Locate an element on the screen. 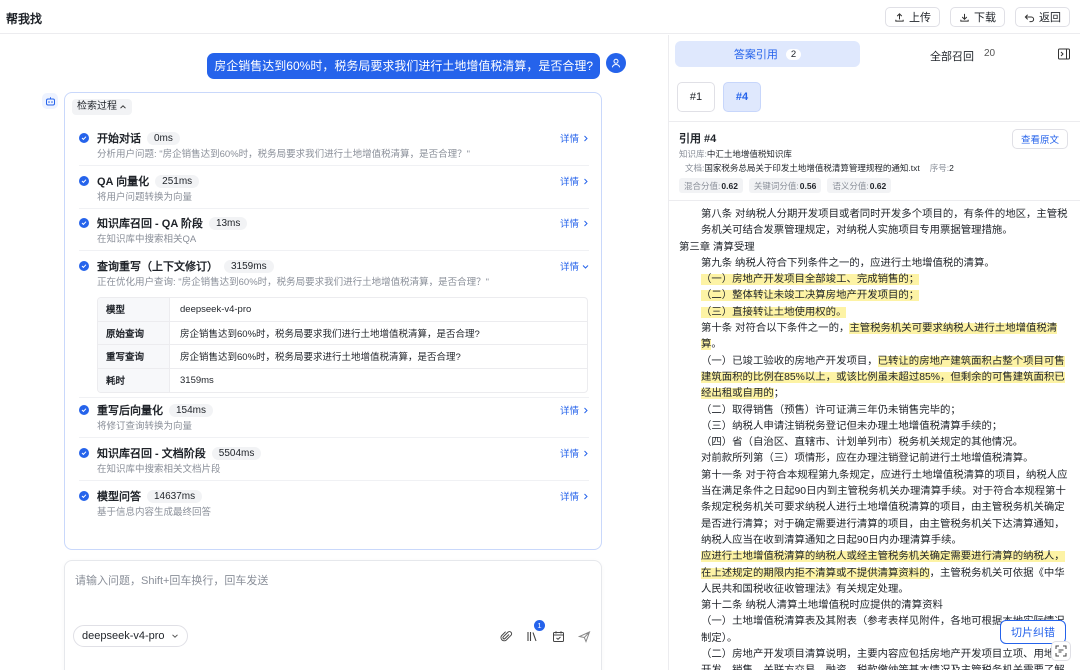  doc-paragraph: （三）纳税人申请注销税务登记但未办理土地增值税清算手续的； is located at coordinates (852, 426).